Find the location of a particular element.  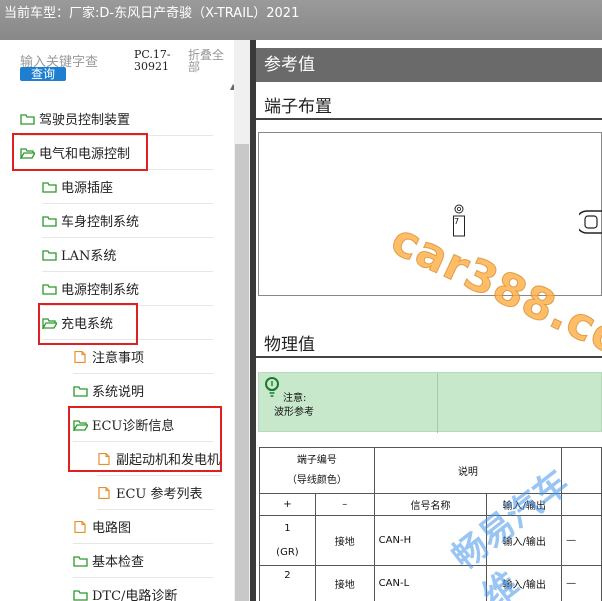

tree-item-ecu-reference: ECU 参考列表 is located at coordinates (155, 493).